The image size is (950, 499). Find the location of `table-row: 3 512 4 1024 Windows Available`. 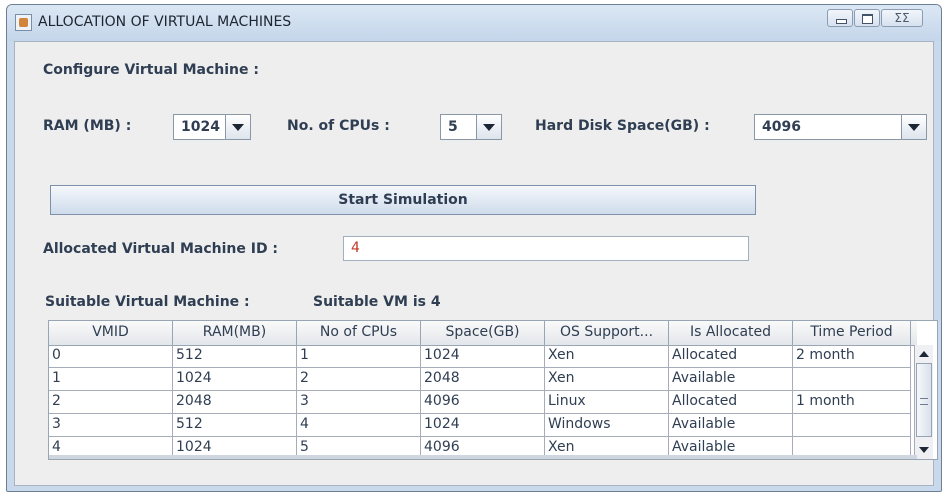

table-row: 3 512 4 1024 Windows Available is located at coordinates (480, 425).